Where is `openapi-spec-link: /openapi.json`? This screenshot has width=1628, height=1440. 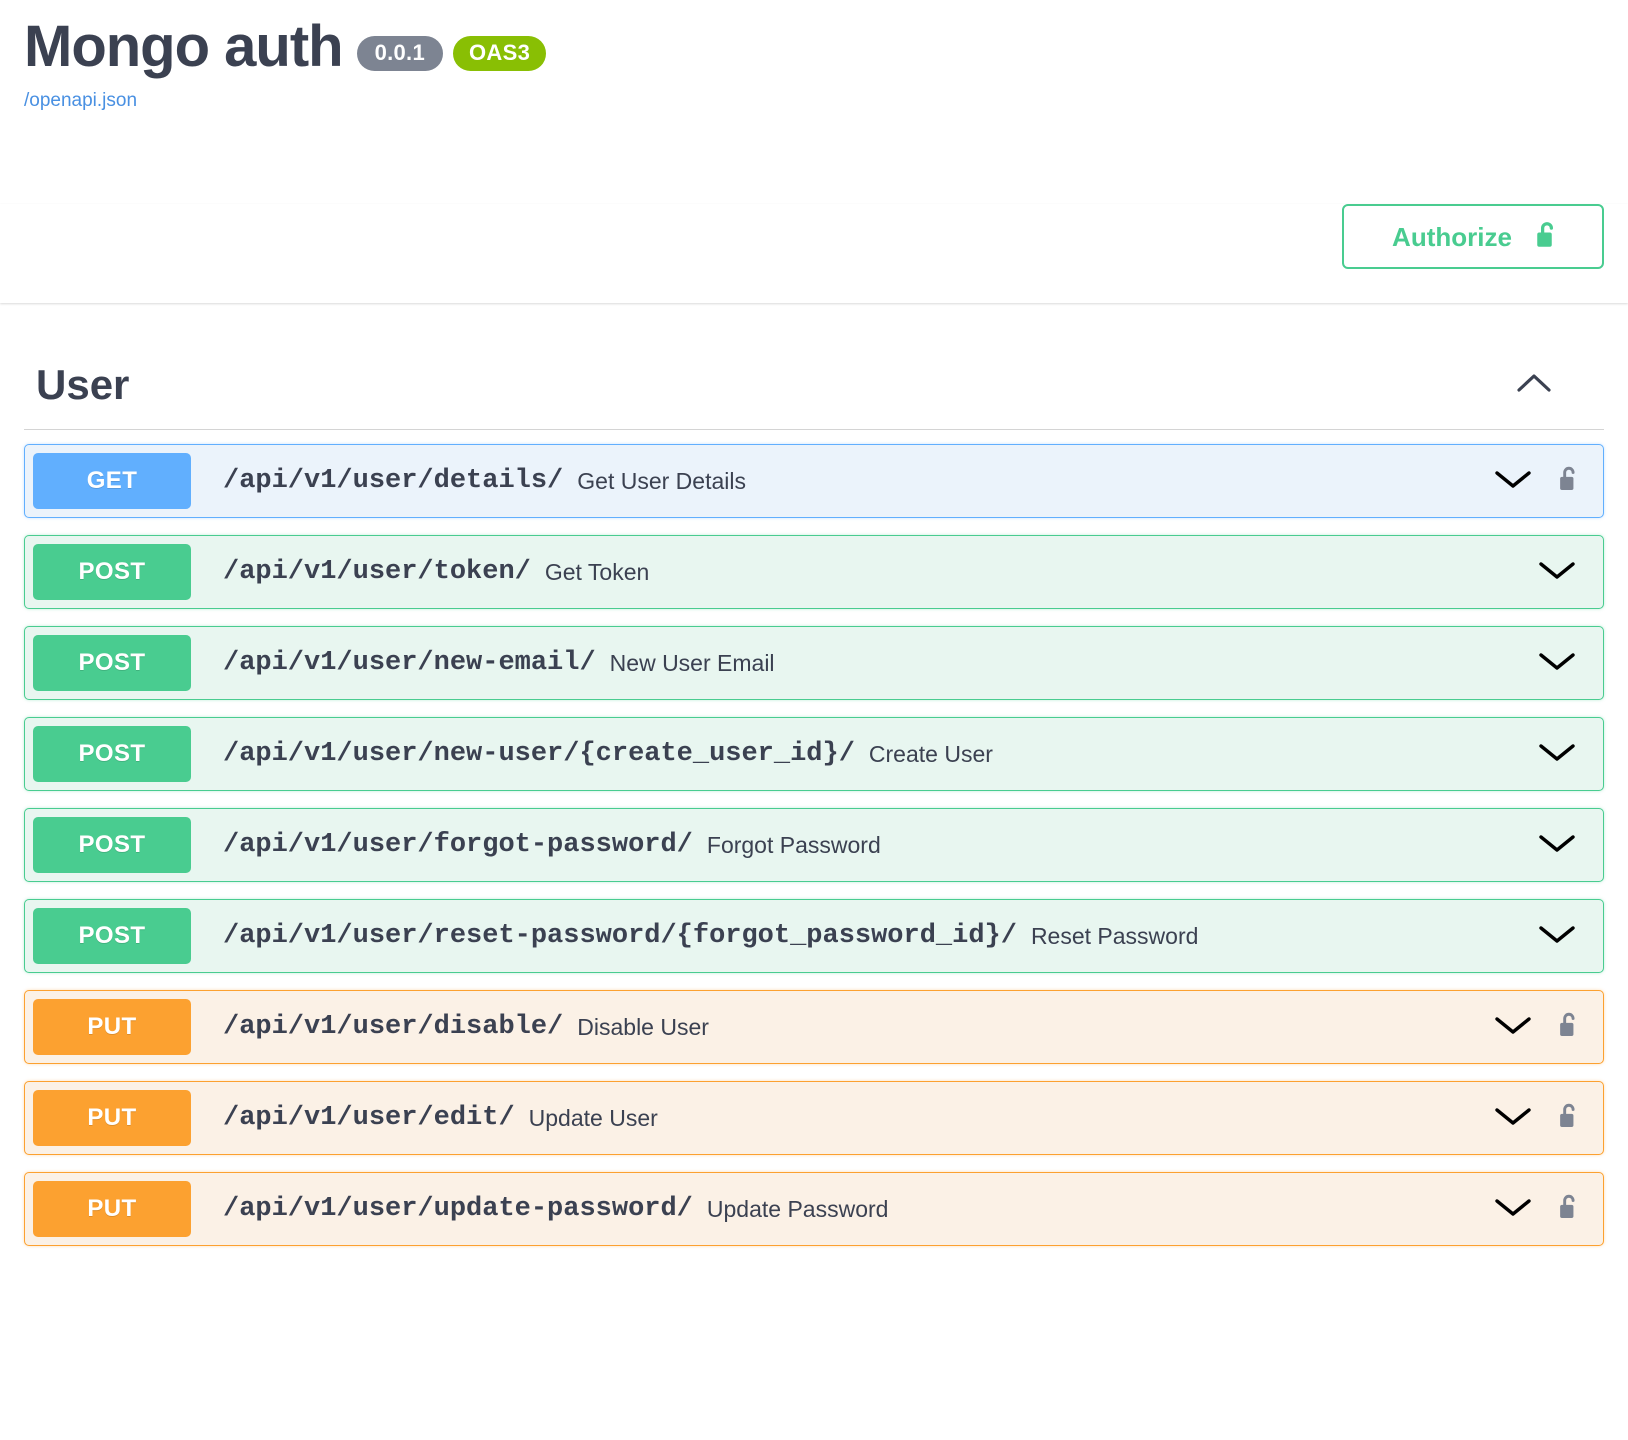 openapi-spec-link: /openapi.json is located at coordinates (80, 101).